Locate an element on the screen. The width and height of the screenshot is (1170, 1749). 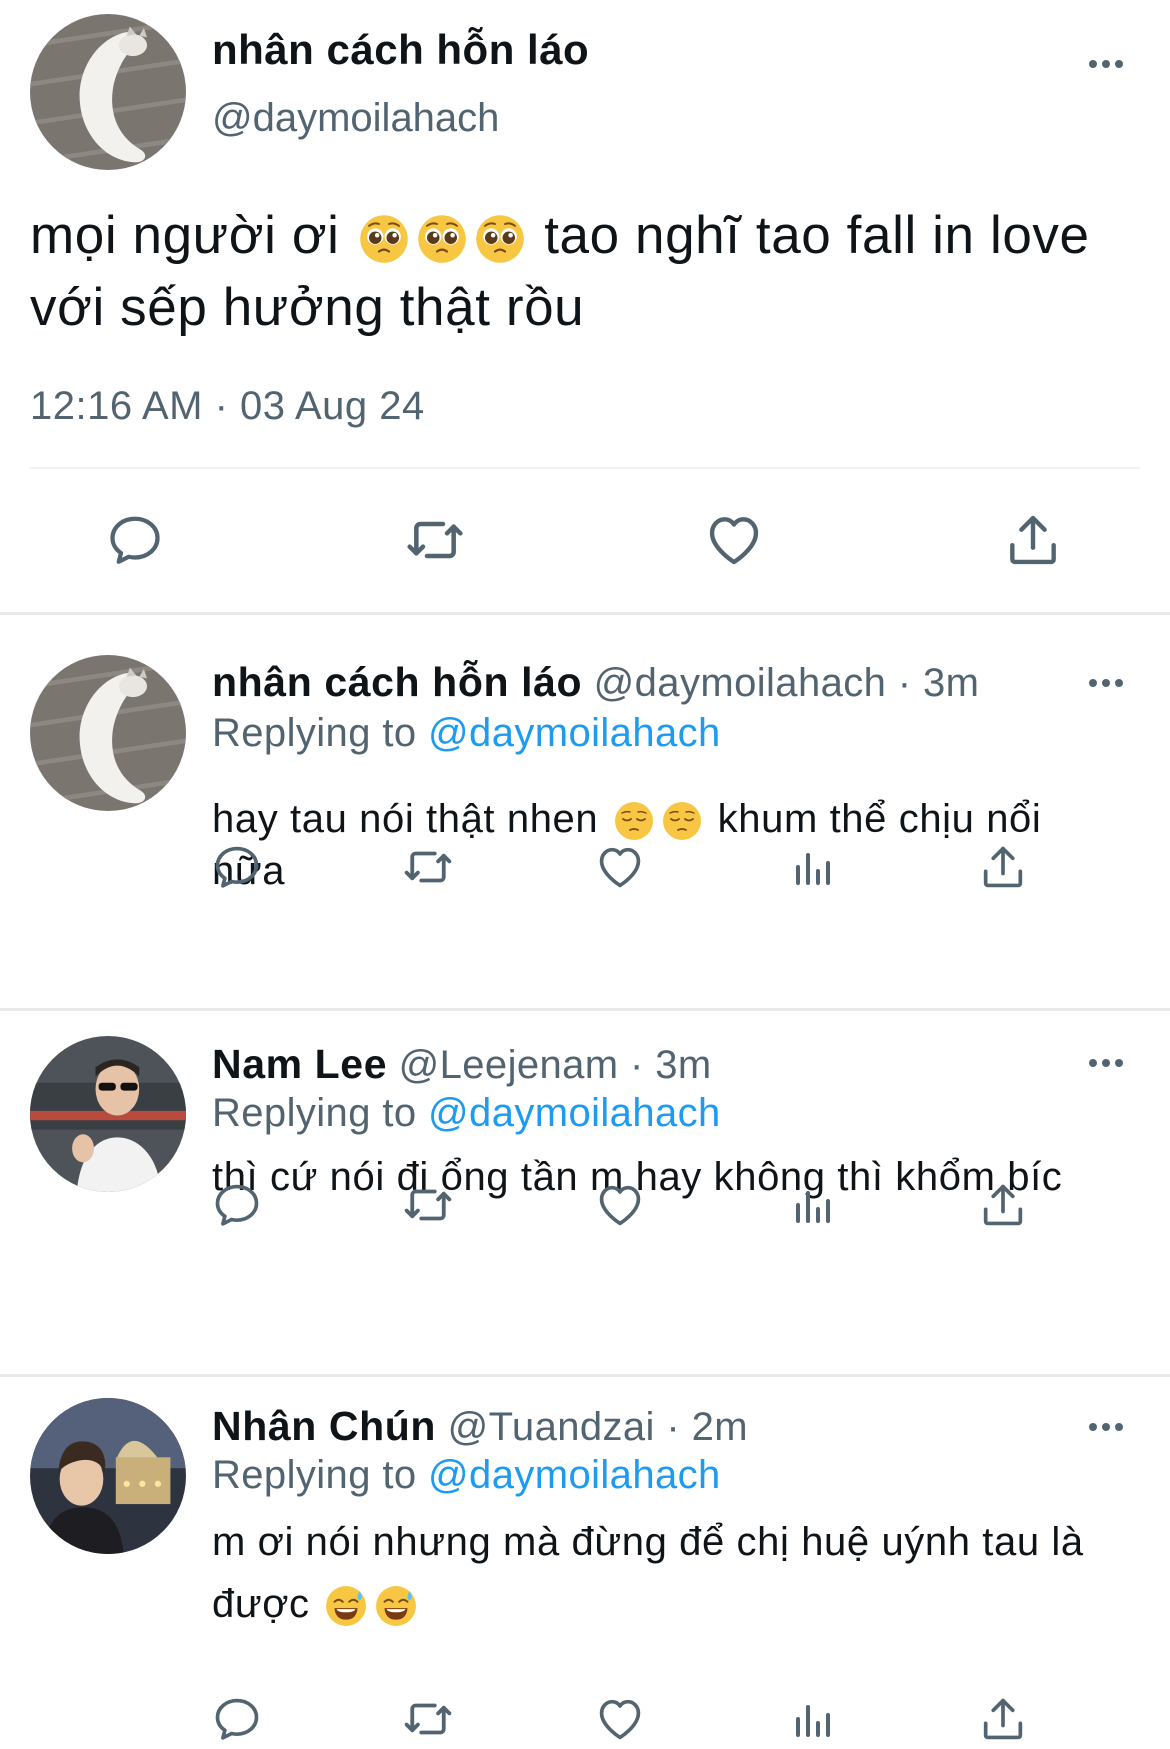
divider is located at coordinates (585, 468).